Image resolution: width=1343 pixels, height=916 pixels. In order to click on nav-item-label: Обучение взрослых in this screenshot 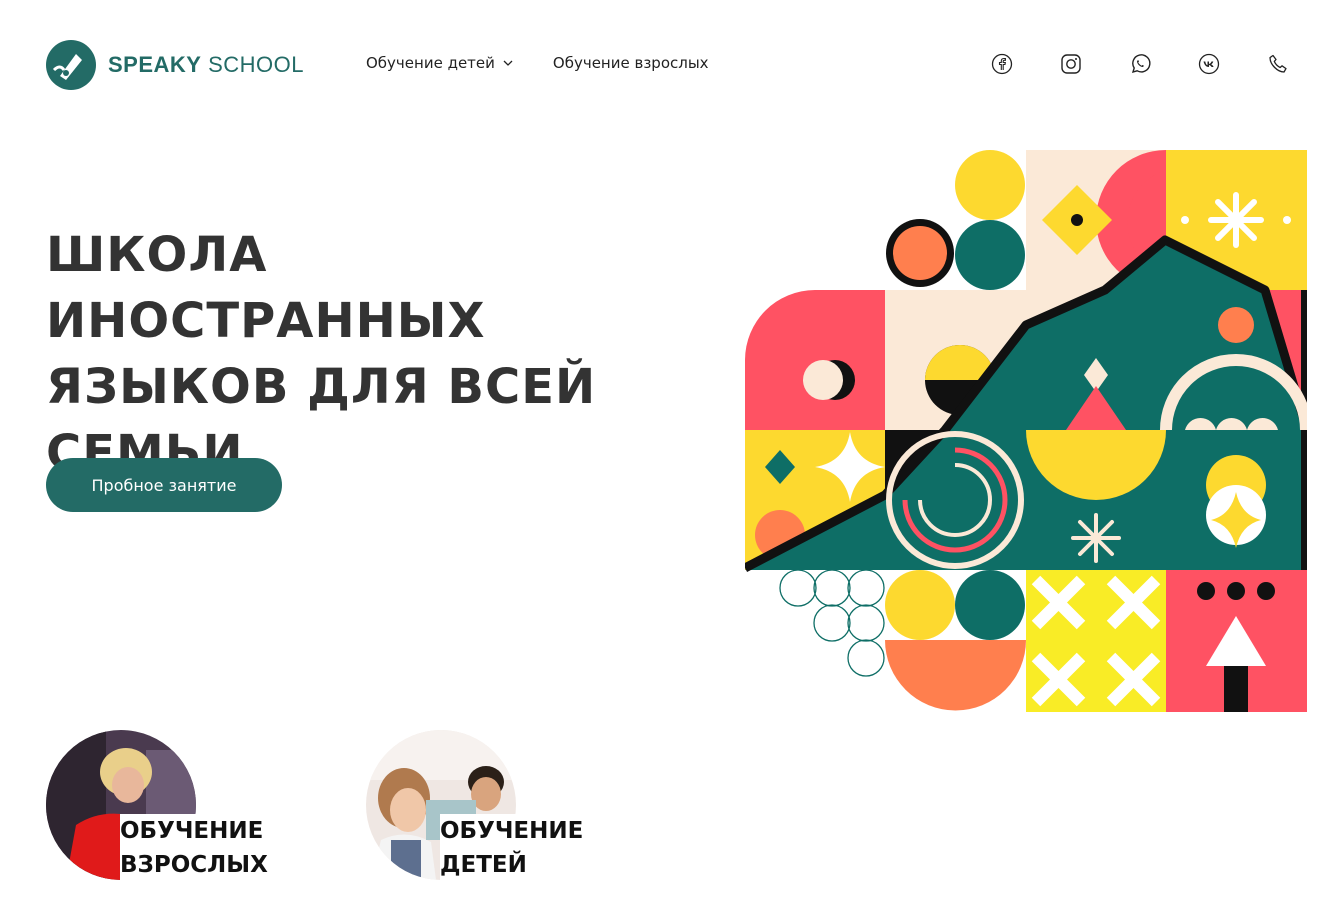, I will do `click(630, 63)`.